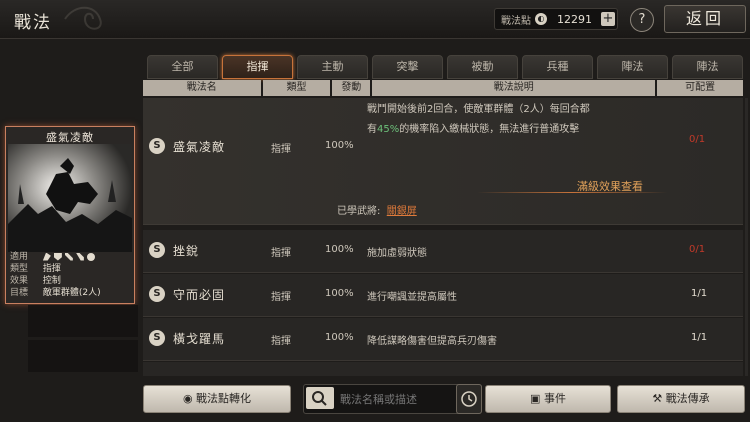 The image size is (750, 422). What do you see at coordinates (372, 129) in the screenshot?
I see `description-text: 有` at bounding box center [372, 129].